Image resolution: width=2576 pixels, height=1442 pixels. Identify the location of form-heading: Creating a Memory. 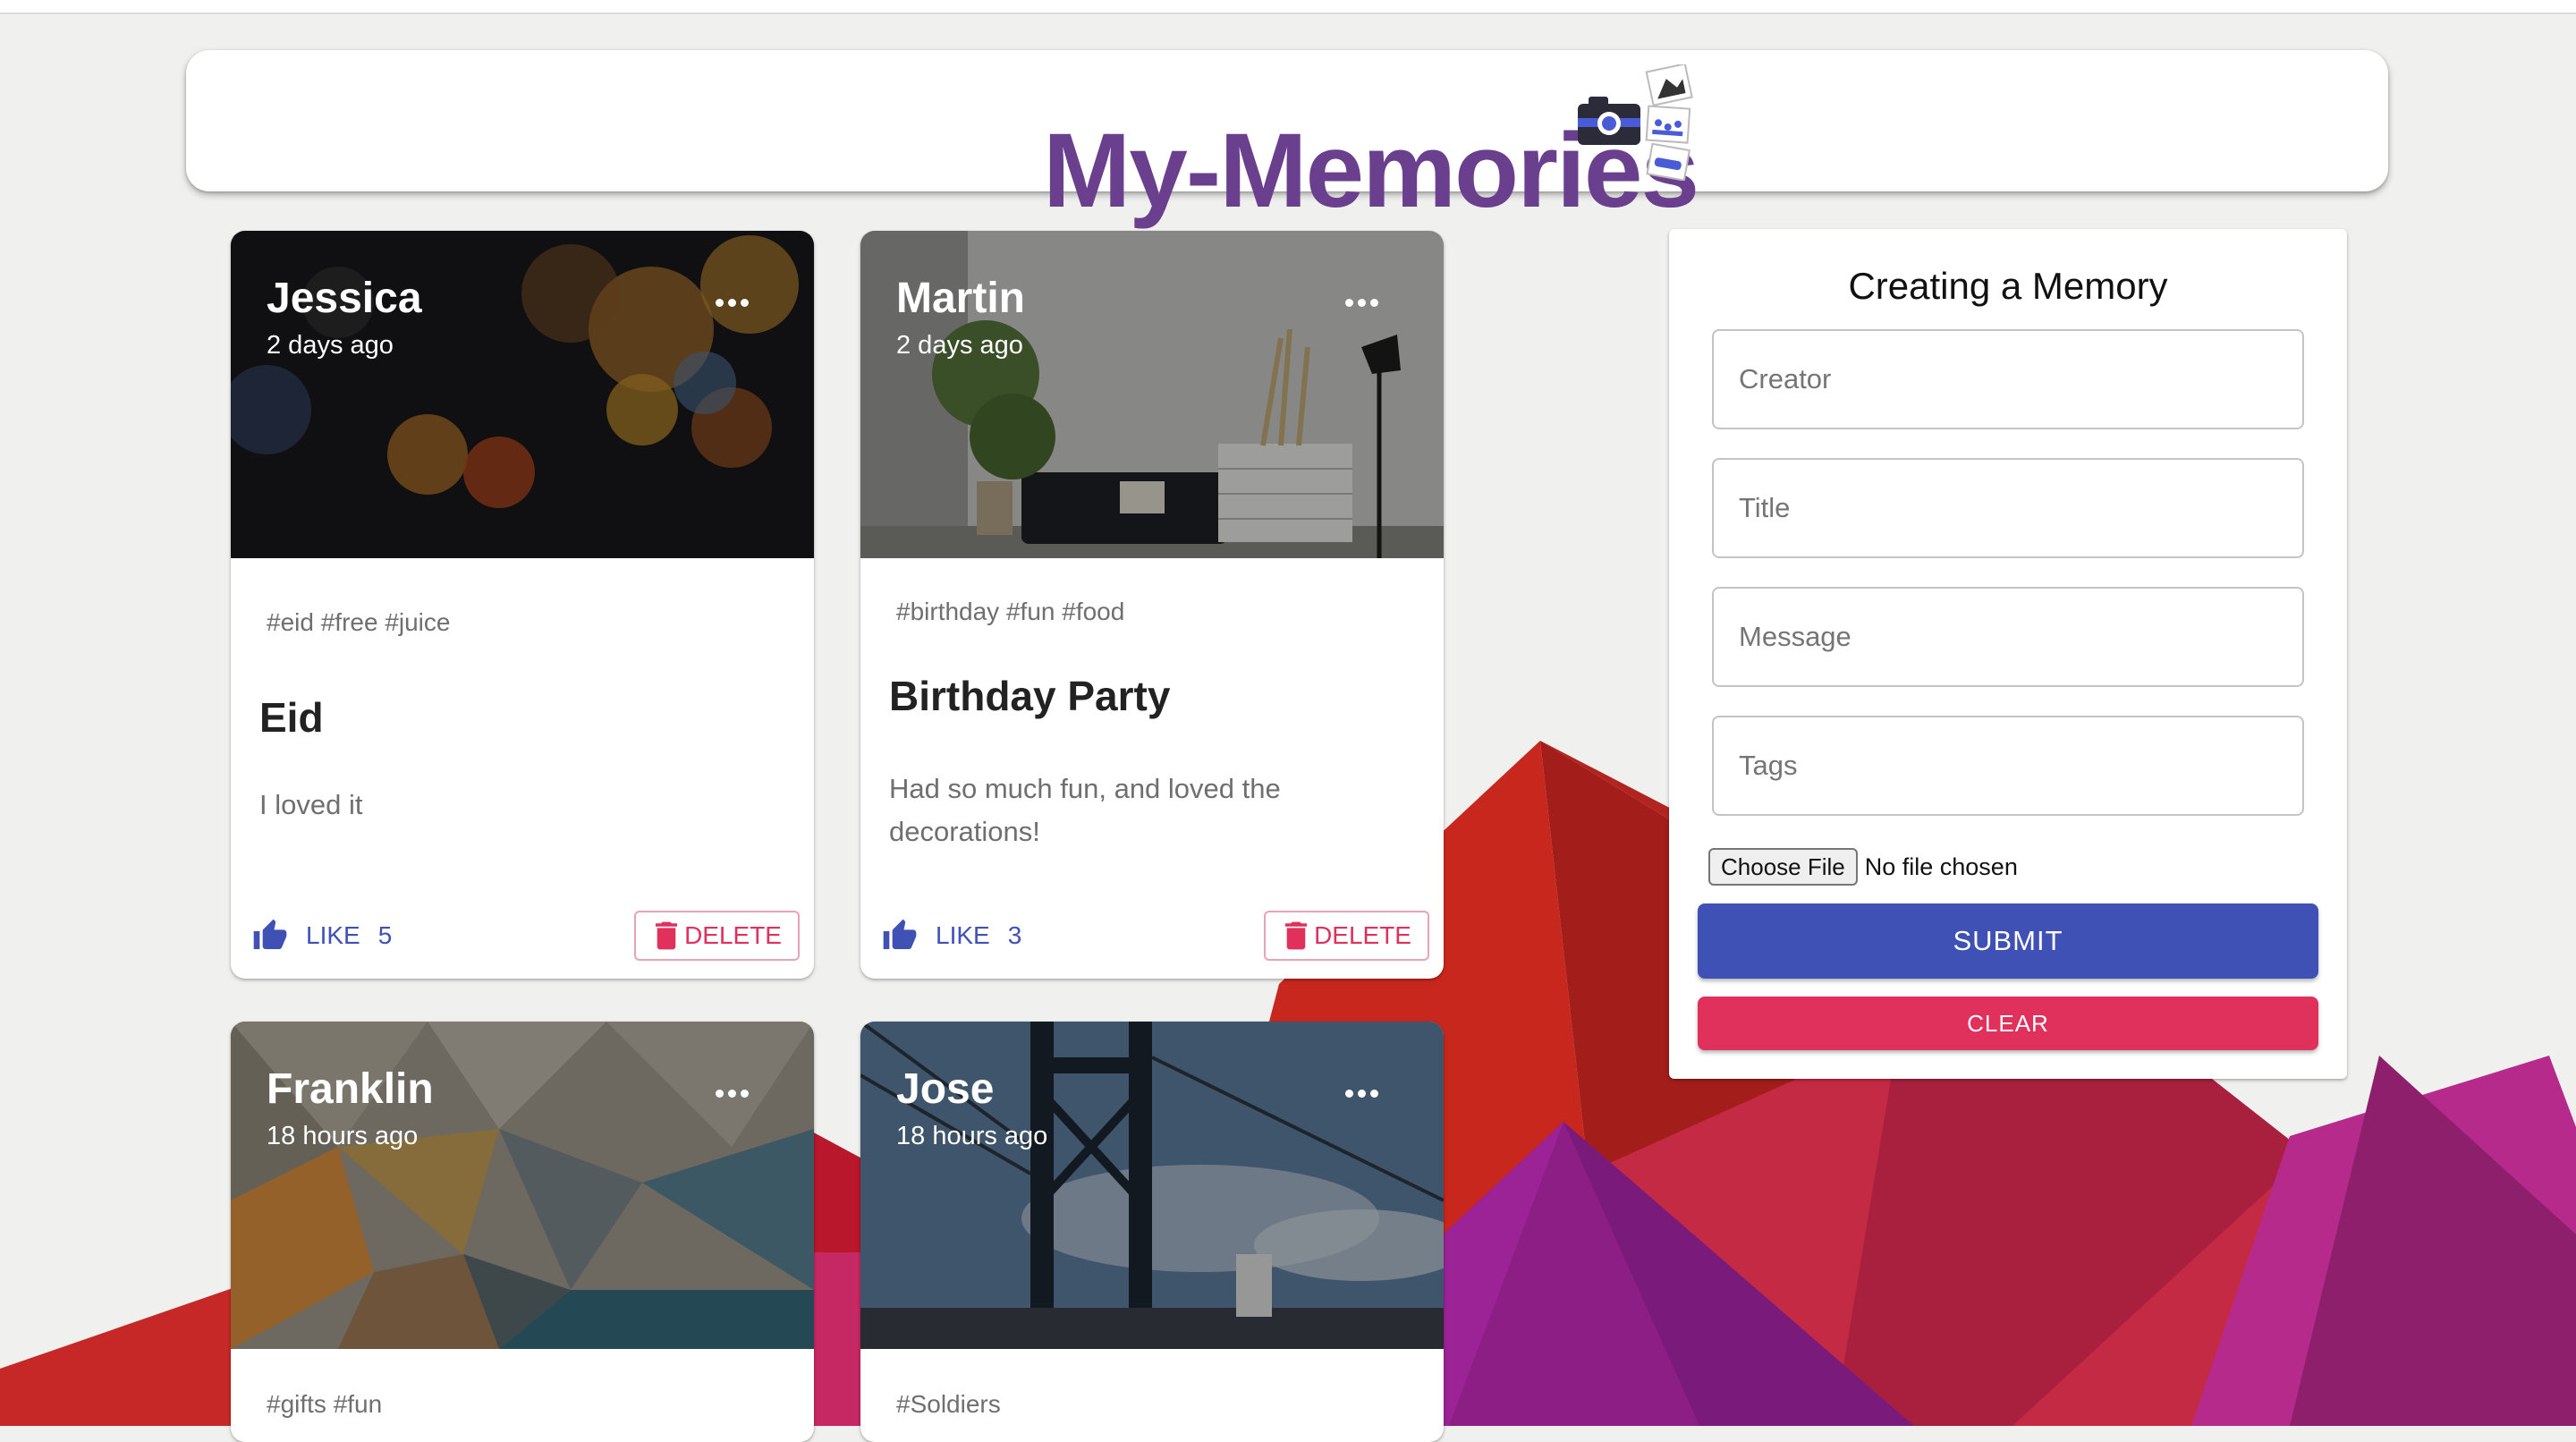
(2008, 286).